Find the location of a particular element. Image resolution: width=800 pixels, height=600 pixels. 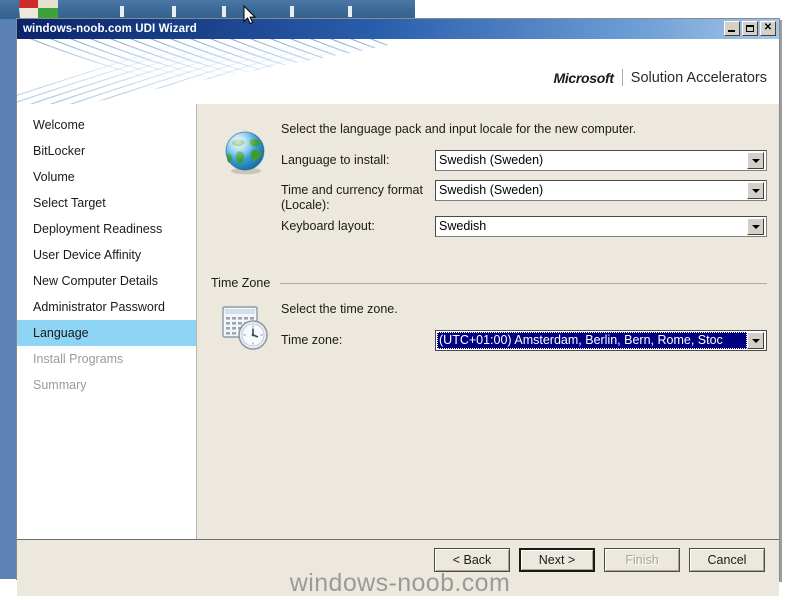

timezone-group-title: Time Zone is located at coordinates (241, 283).